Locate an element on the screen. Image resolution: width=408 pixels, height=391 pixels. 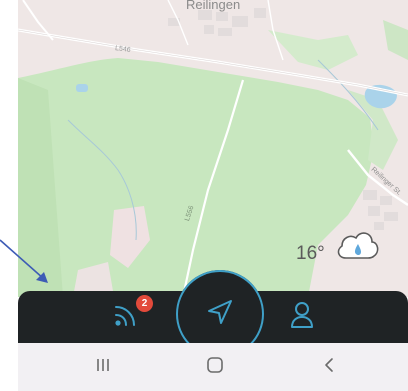
profile-icon is located at coordinates (302, 317).